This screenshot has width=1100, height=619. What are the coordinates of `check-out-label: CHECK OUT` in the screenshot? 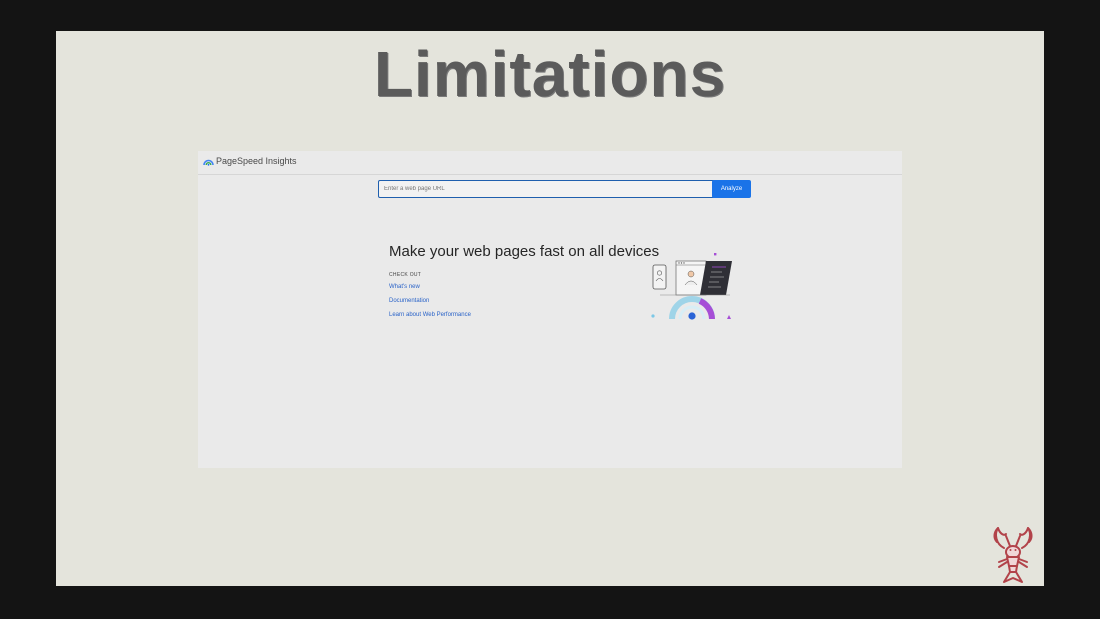 It's located at (405, 275).